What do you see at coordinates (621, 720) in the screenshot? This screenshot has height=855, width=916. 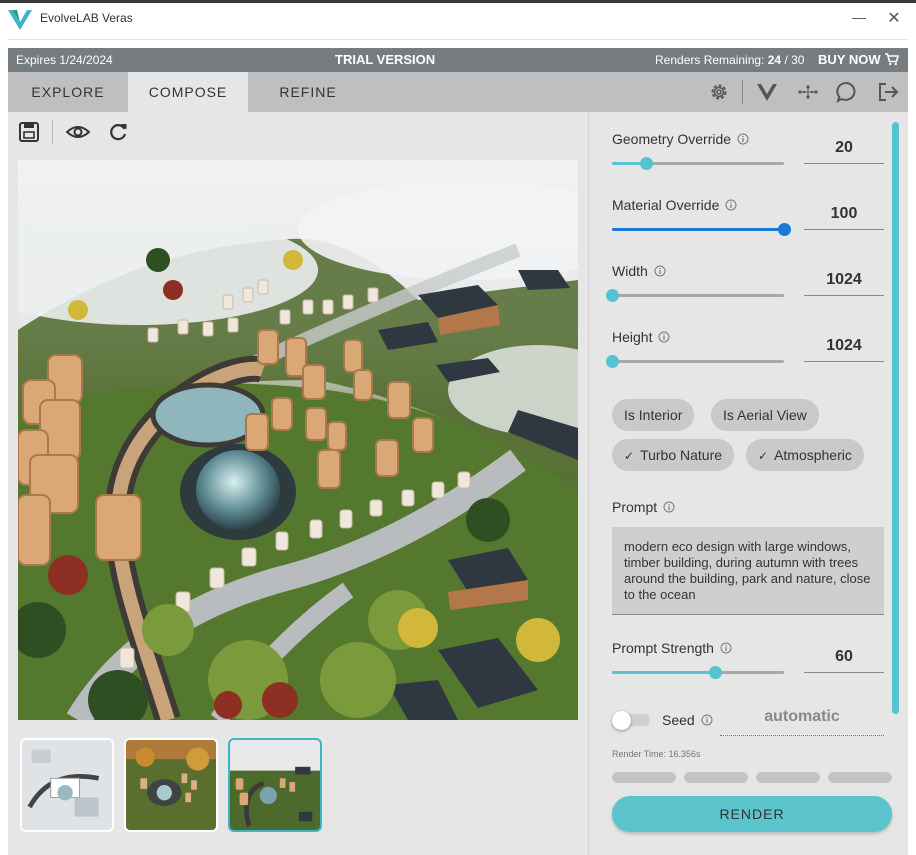 I see `toggle-knob` at bounding box center [621, 720].